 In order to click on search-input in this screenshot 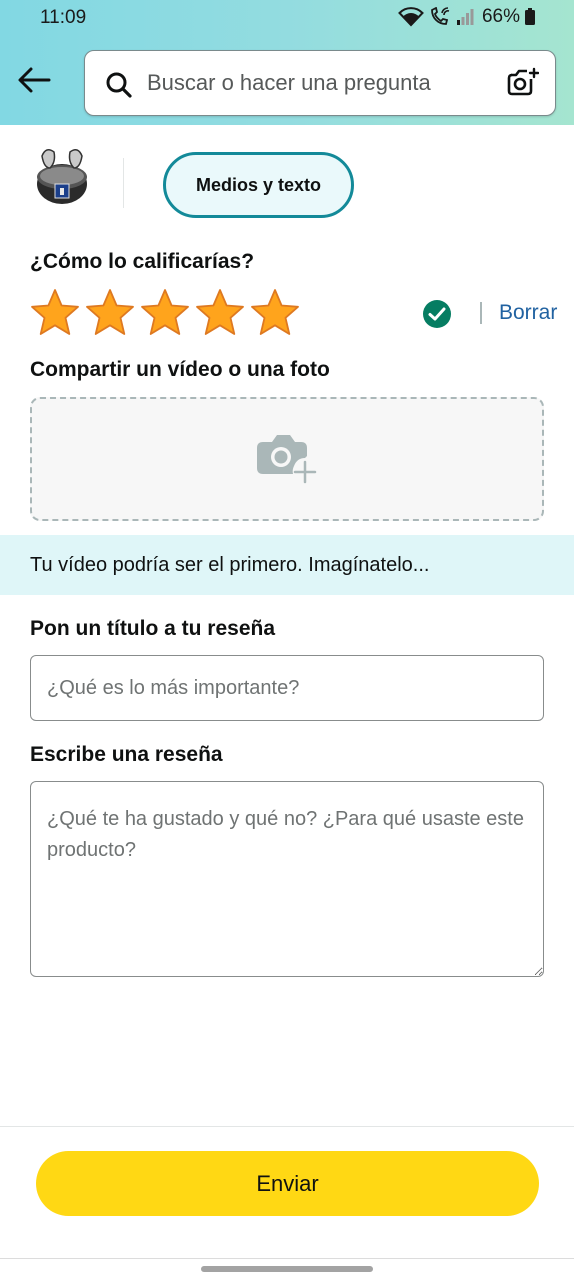, I will do `click(322, 83)`.